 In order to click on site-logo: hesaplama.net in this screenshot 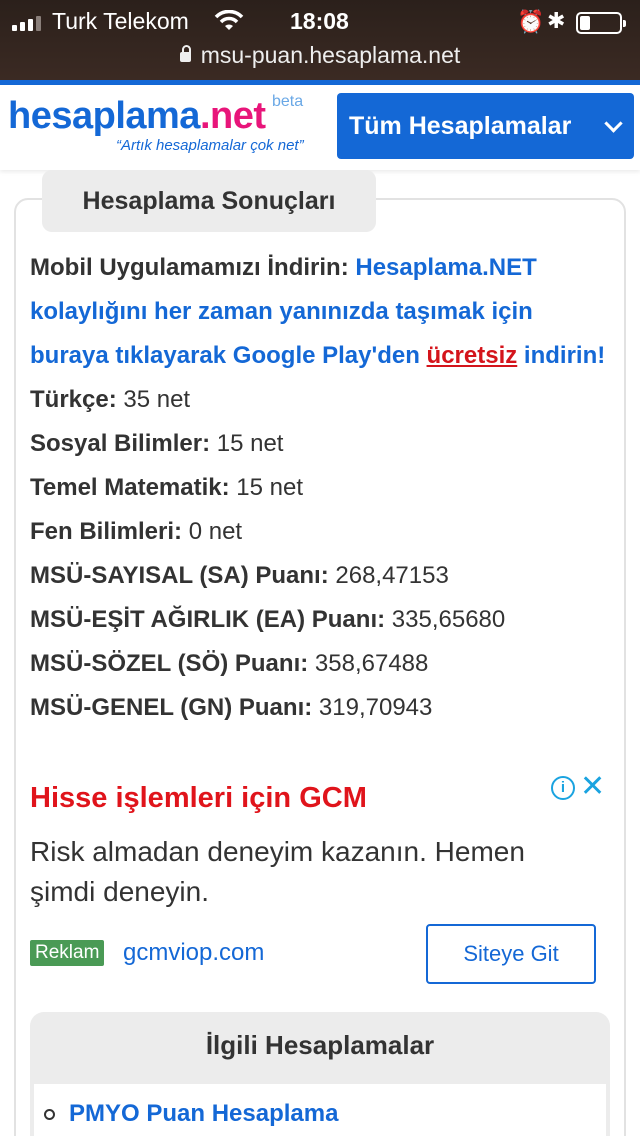, I will do `click(137, 116)`.